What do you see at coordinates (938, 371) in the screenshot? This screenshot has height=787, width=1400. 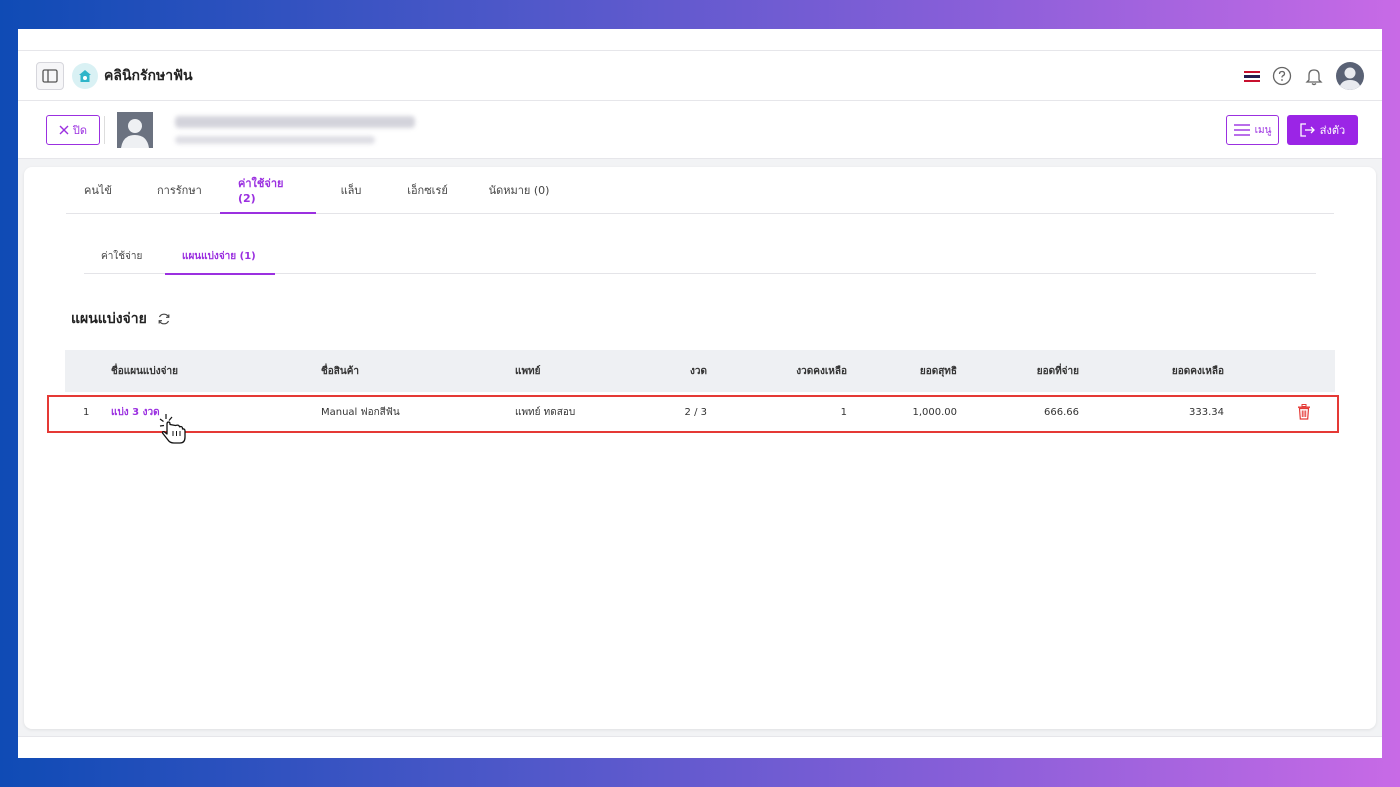 I see `col-net-total: ยอดสุทธิ` at bounding box center [938, 371].